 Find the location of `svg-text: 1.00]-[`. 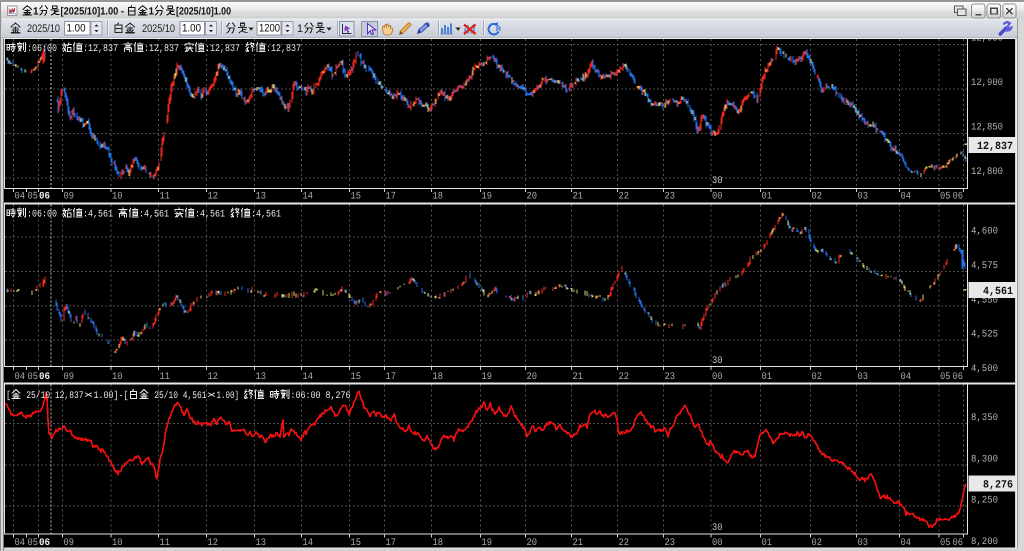

svg-text: 1.00]-[ is located at coordinates (111, 396).